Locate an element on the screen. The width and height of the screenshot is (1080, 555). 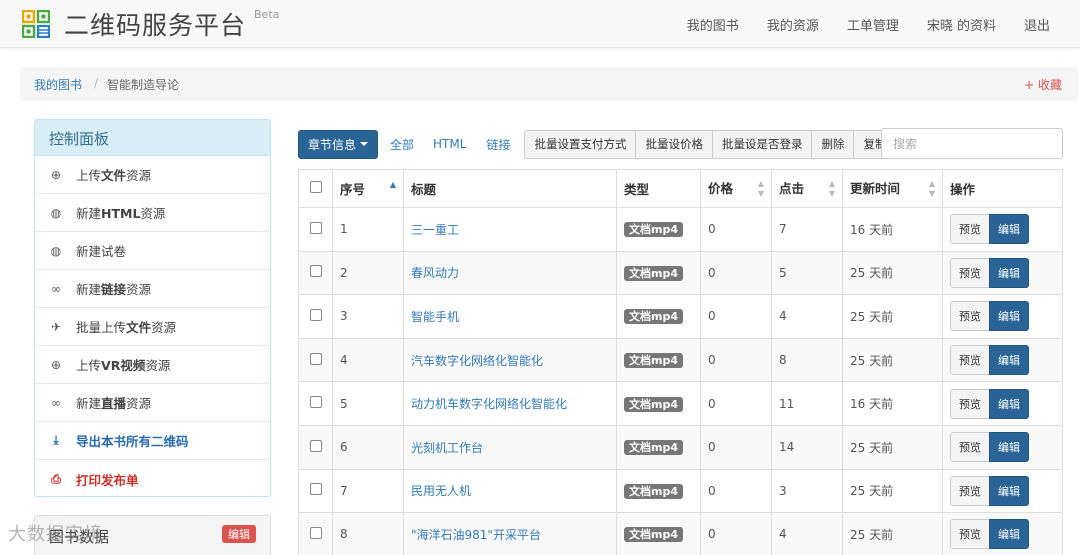
table-row: 5 动力机车数字化网络化智能化 文档mp4 0 11 16 天前 预览 编辑 is located at coordinates (680, 403).